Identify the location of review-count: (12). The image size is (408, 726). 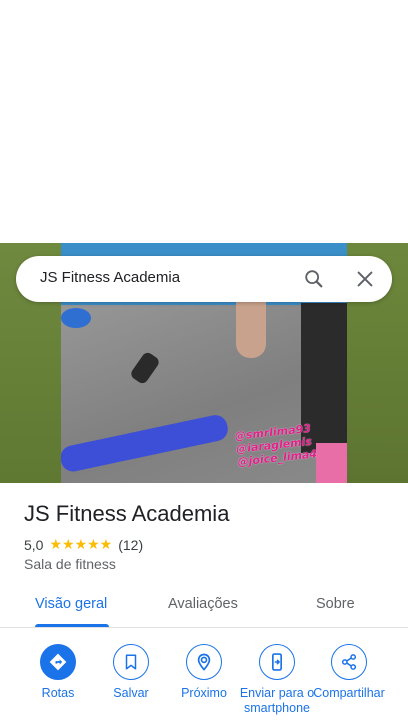
(130, 545).